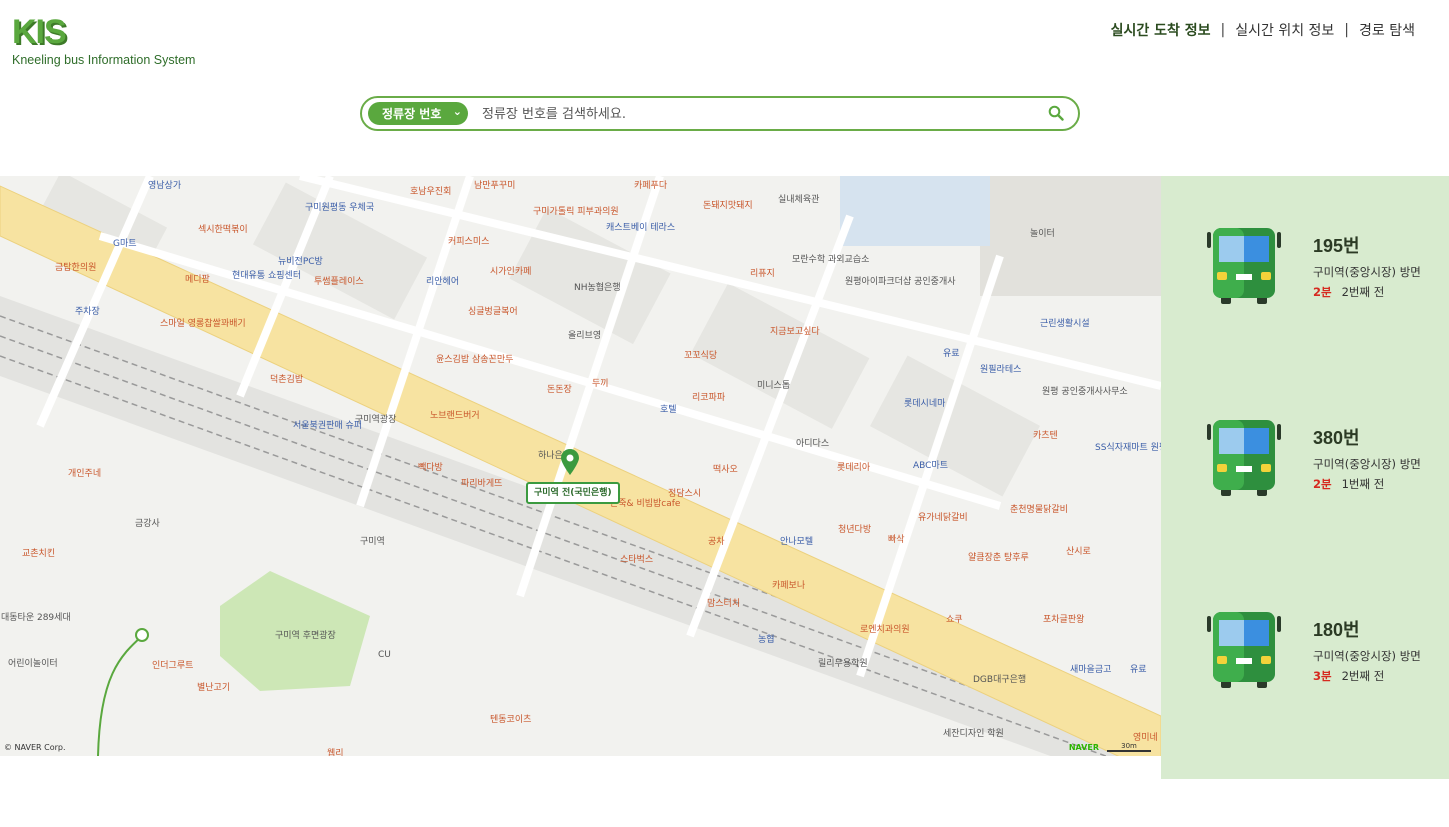  Describe the element at coordinates (1056, 113) in the screenshot. I see `search-icon` at that location.